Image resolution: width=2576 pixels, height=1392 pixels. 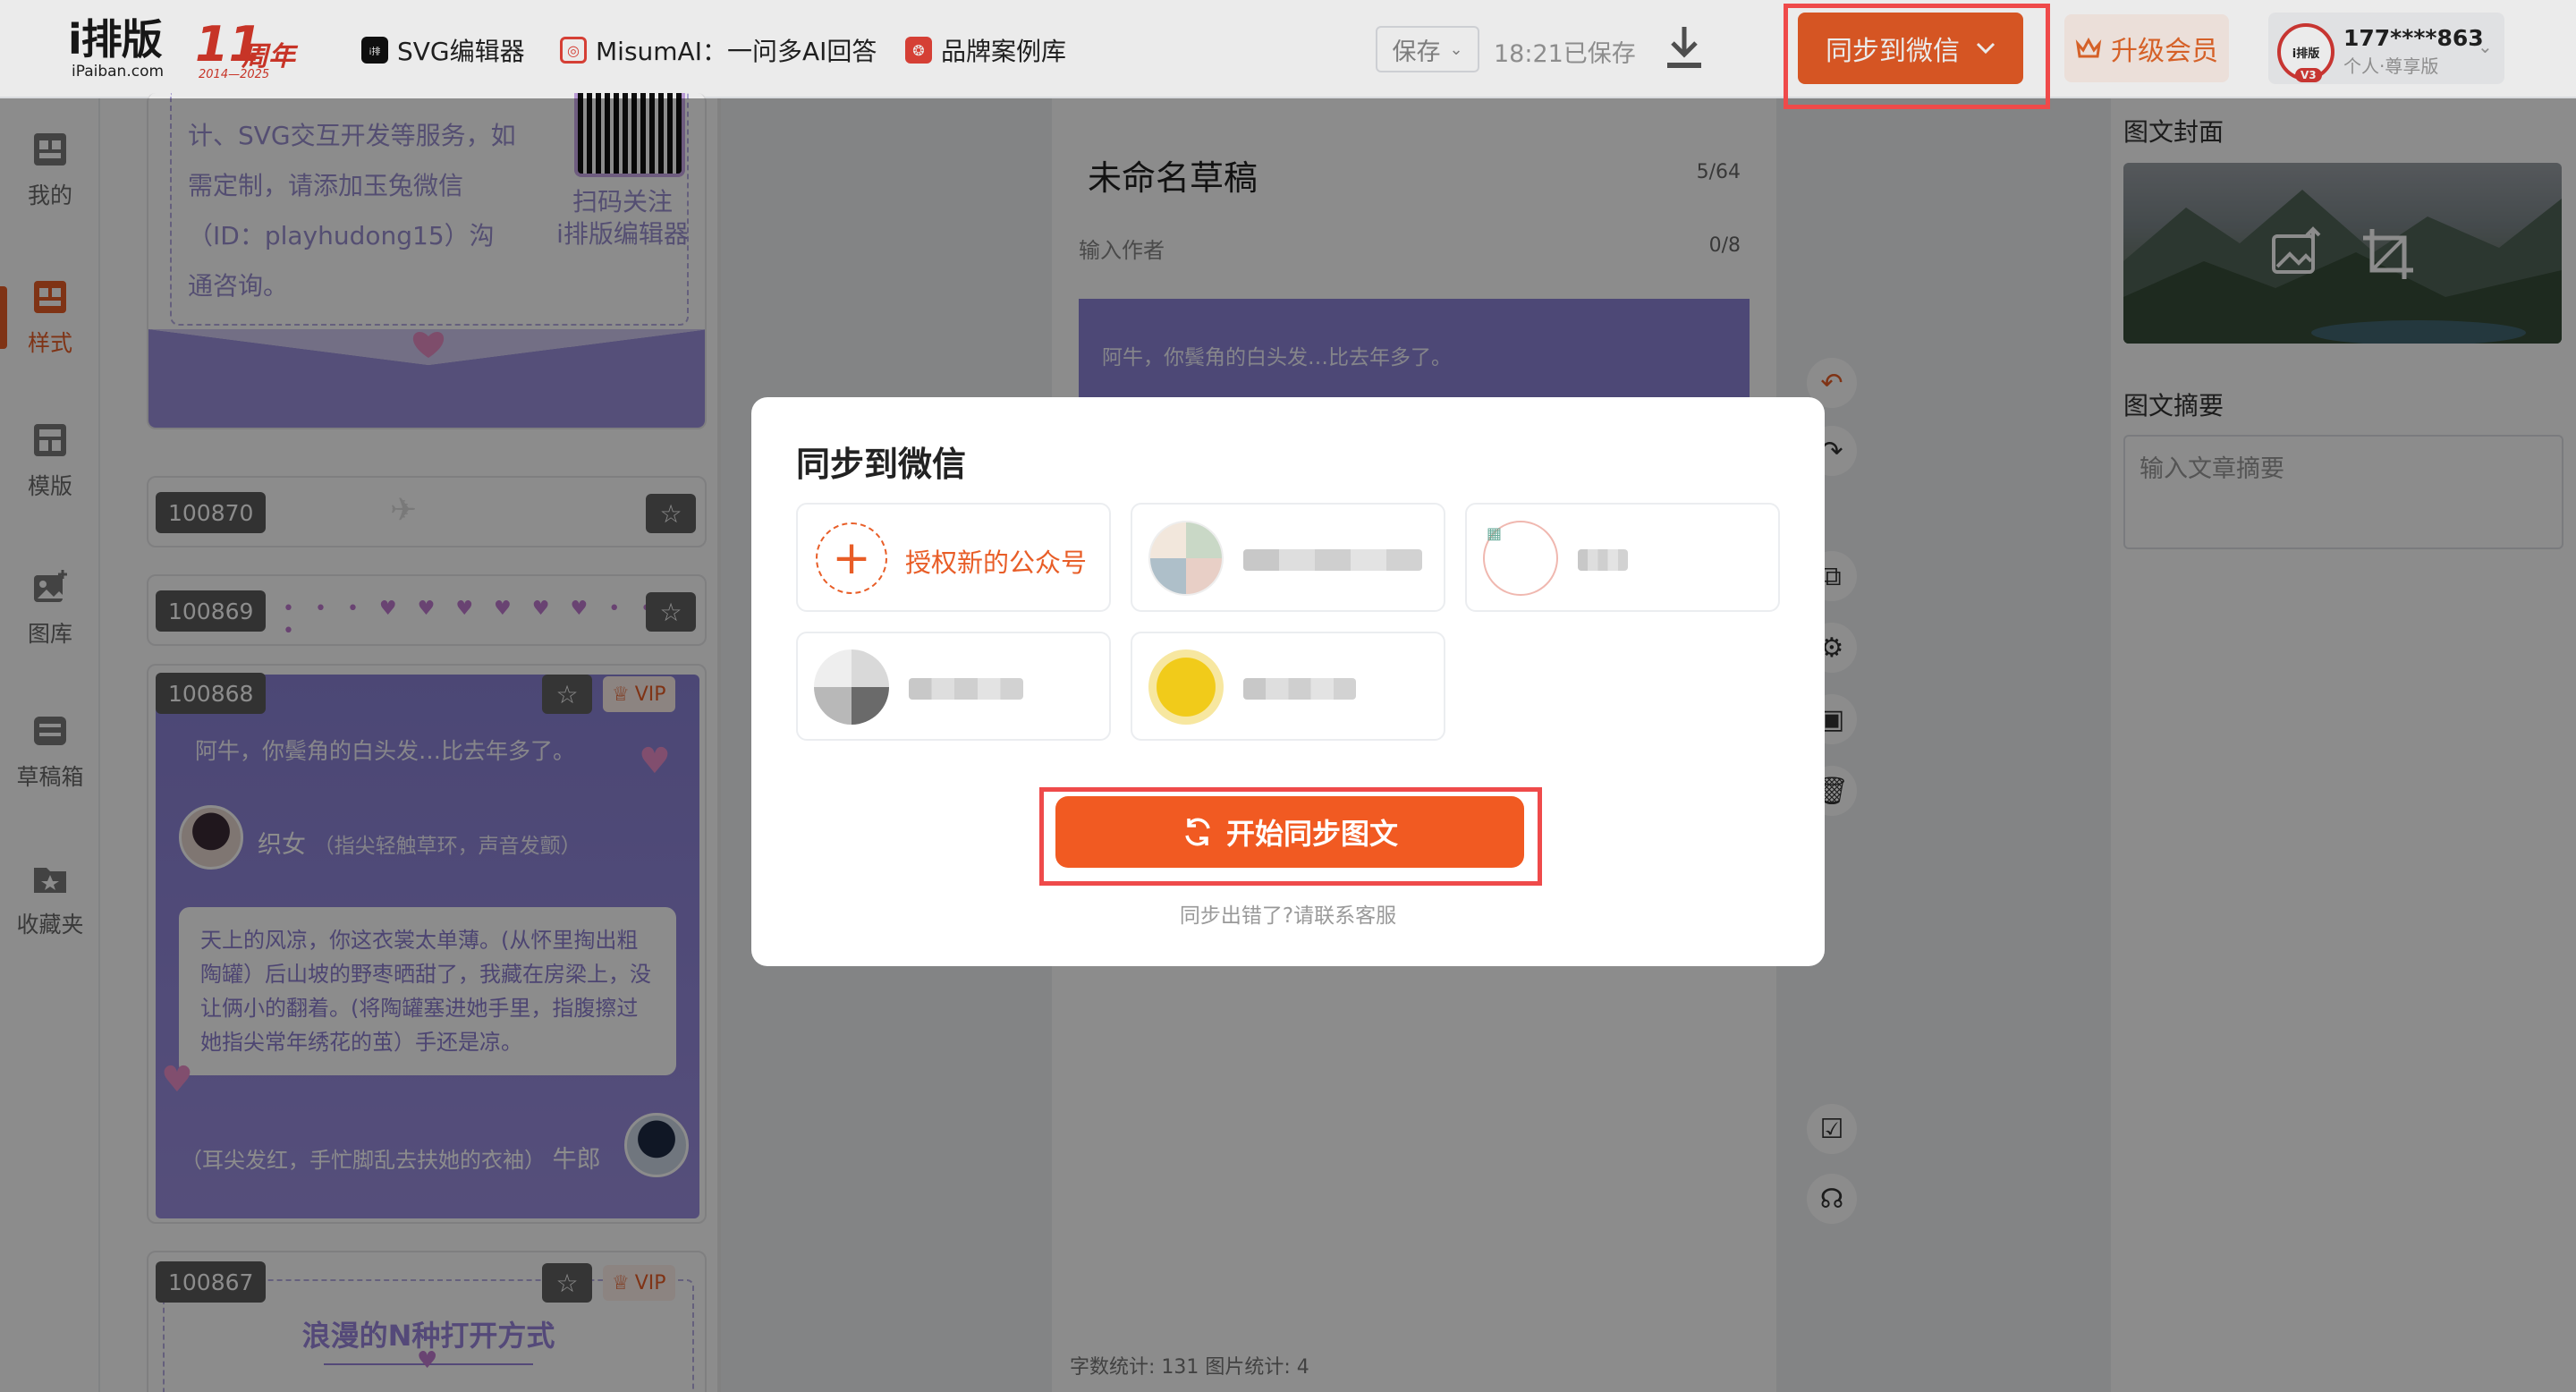 I want to click on start-sync-button: 开始同步图文, so click(x=1289, y=832).